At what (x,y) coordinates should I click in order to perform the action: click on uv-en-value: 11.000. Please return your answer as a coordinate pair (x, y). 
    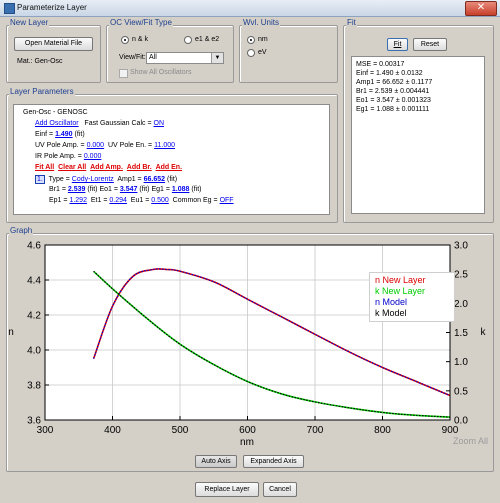
    Looking at the image, I should click on (164, 145).